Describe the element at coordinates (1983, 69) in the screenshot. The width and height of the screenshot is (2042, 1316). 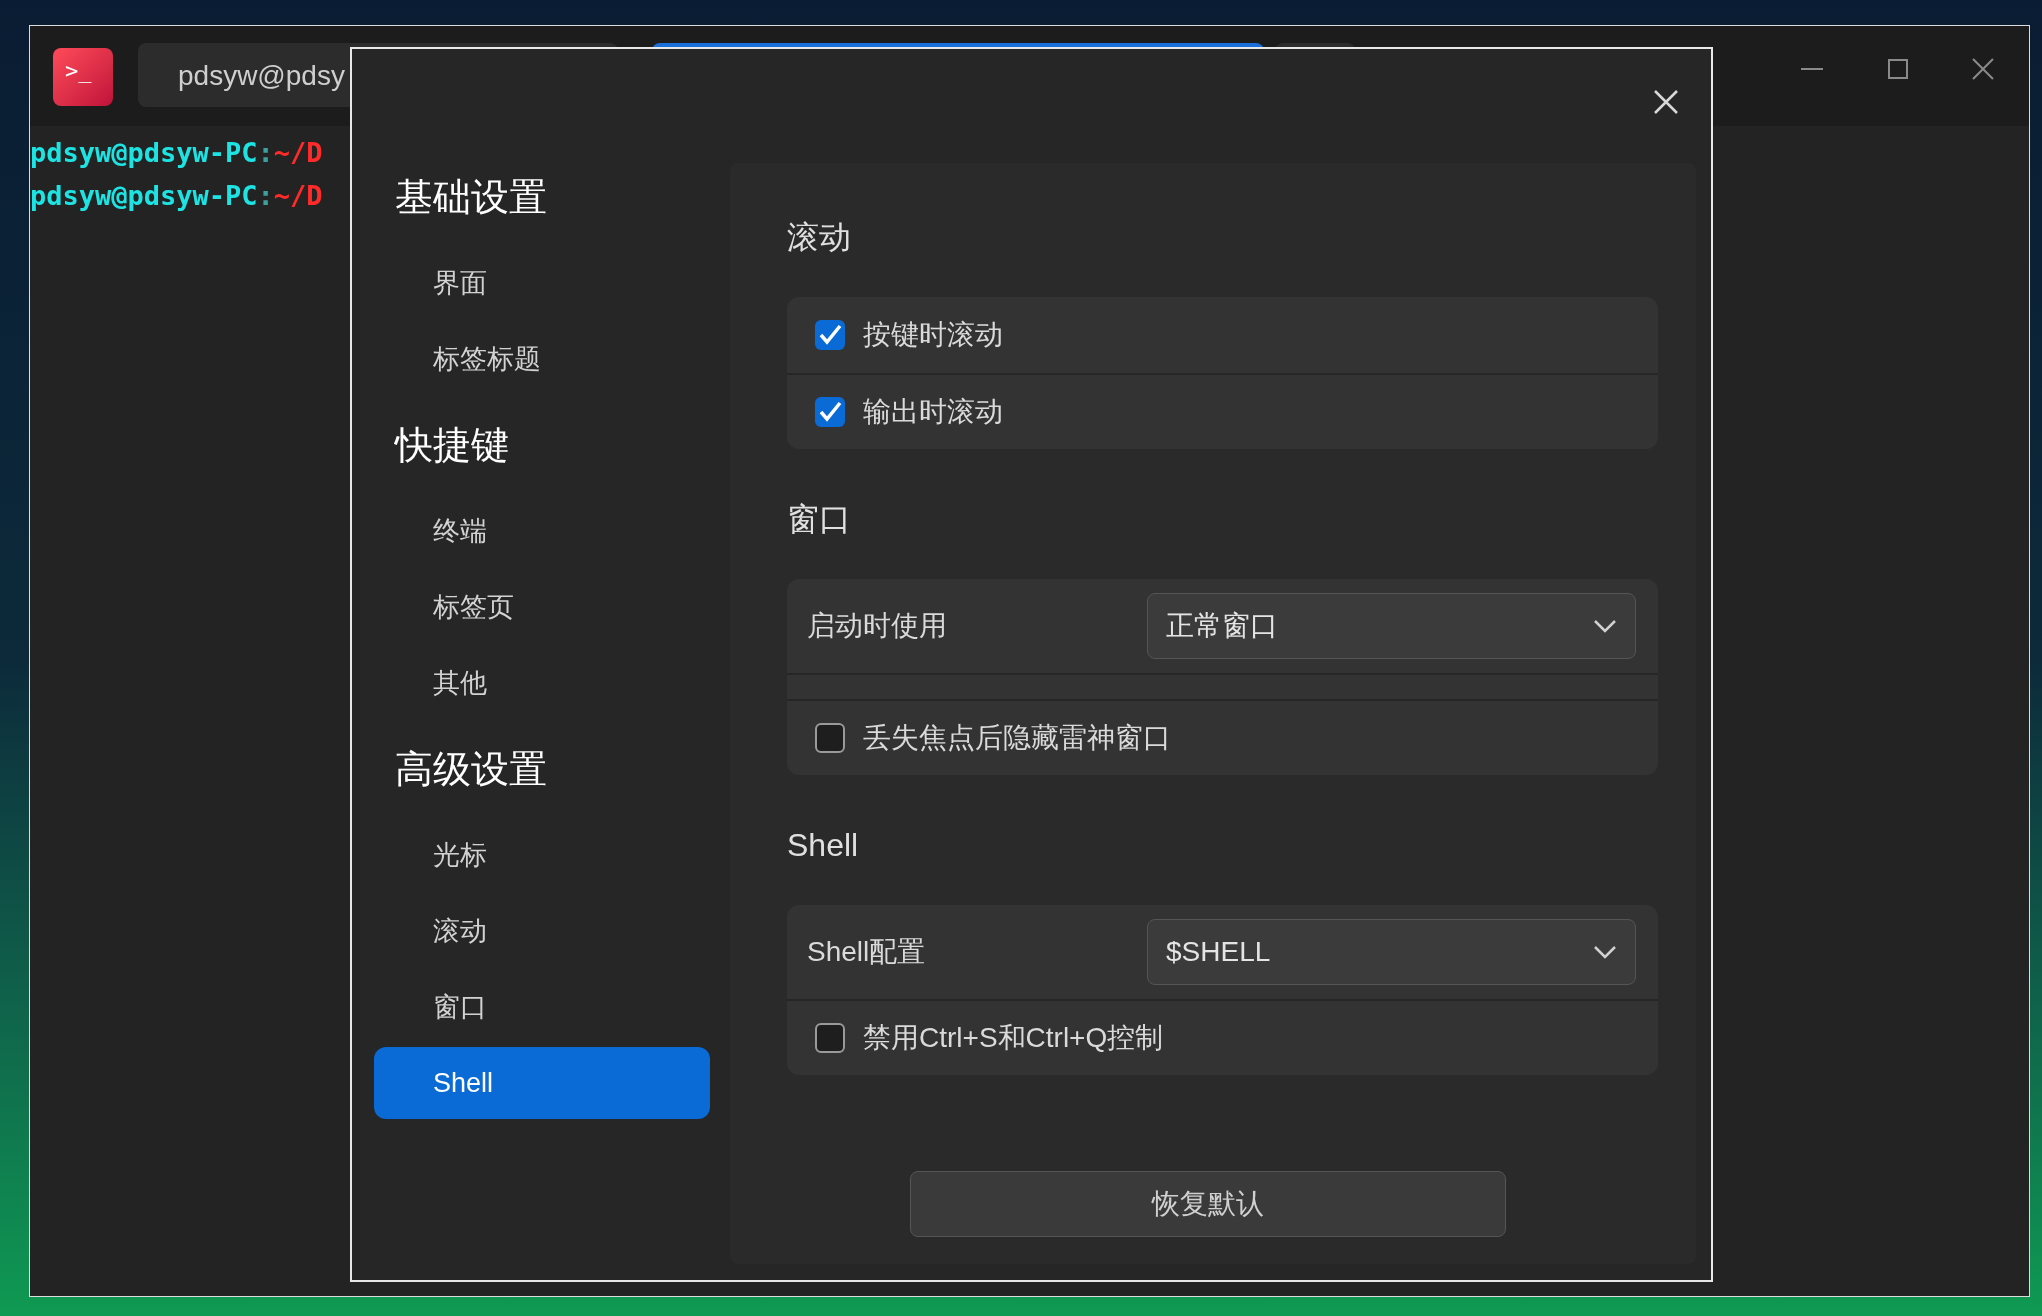
I see `close-icon` at that location.